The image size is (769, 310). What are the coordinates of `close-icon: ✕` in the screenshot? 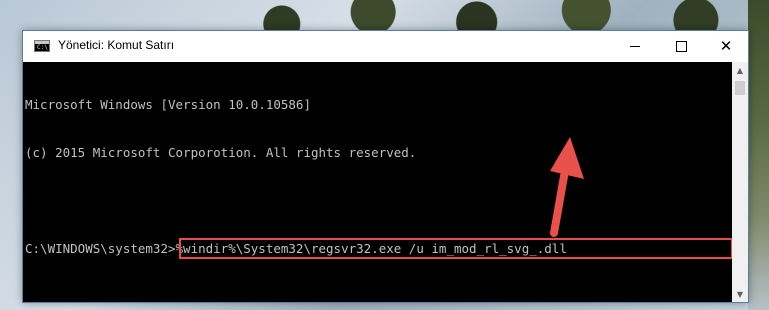 It's located at (726, 46).